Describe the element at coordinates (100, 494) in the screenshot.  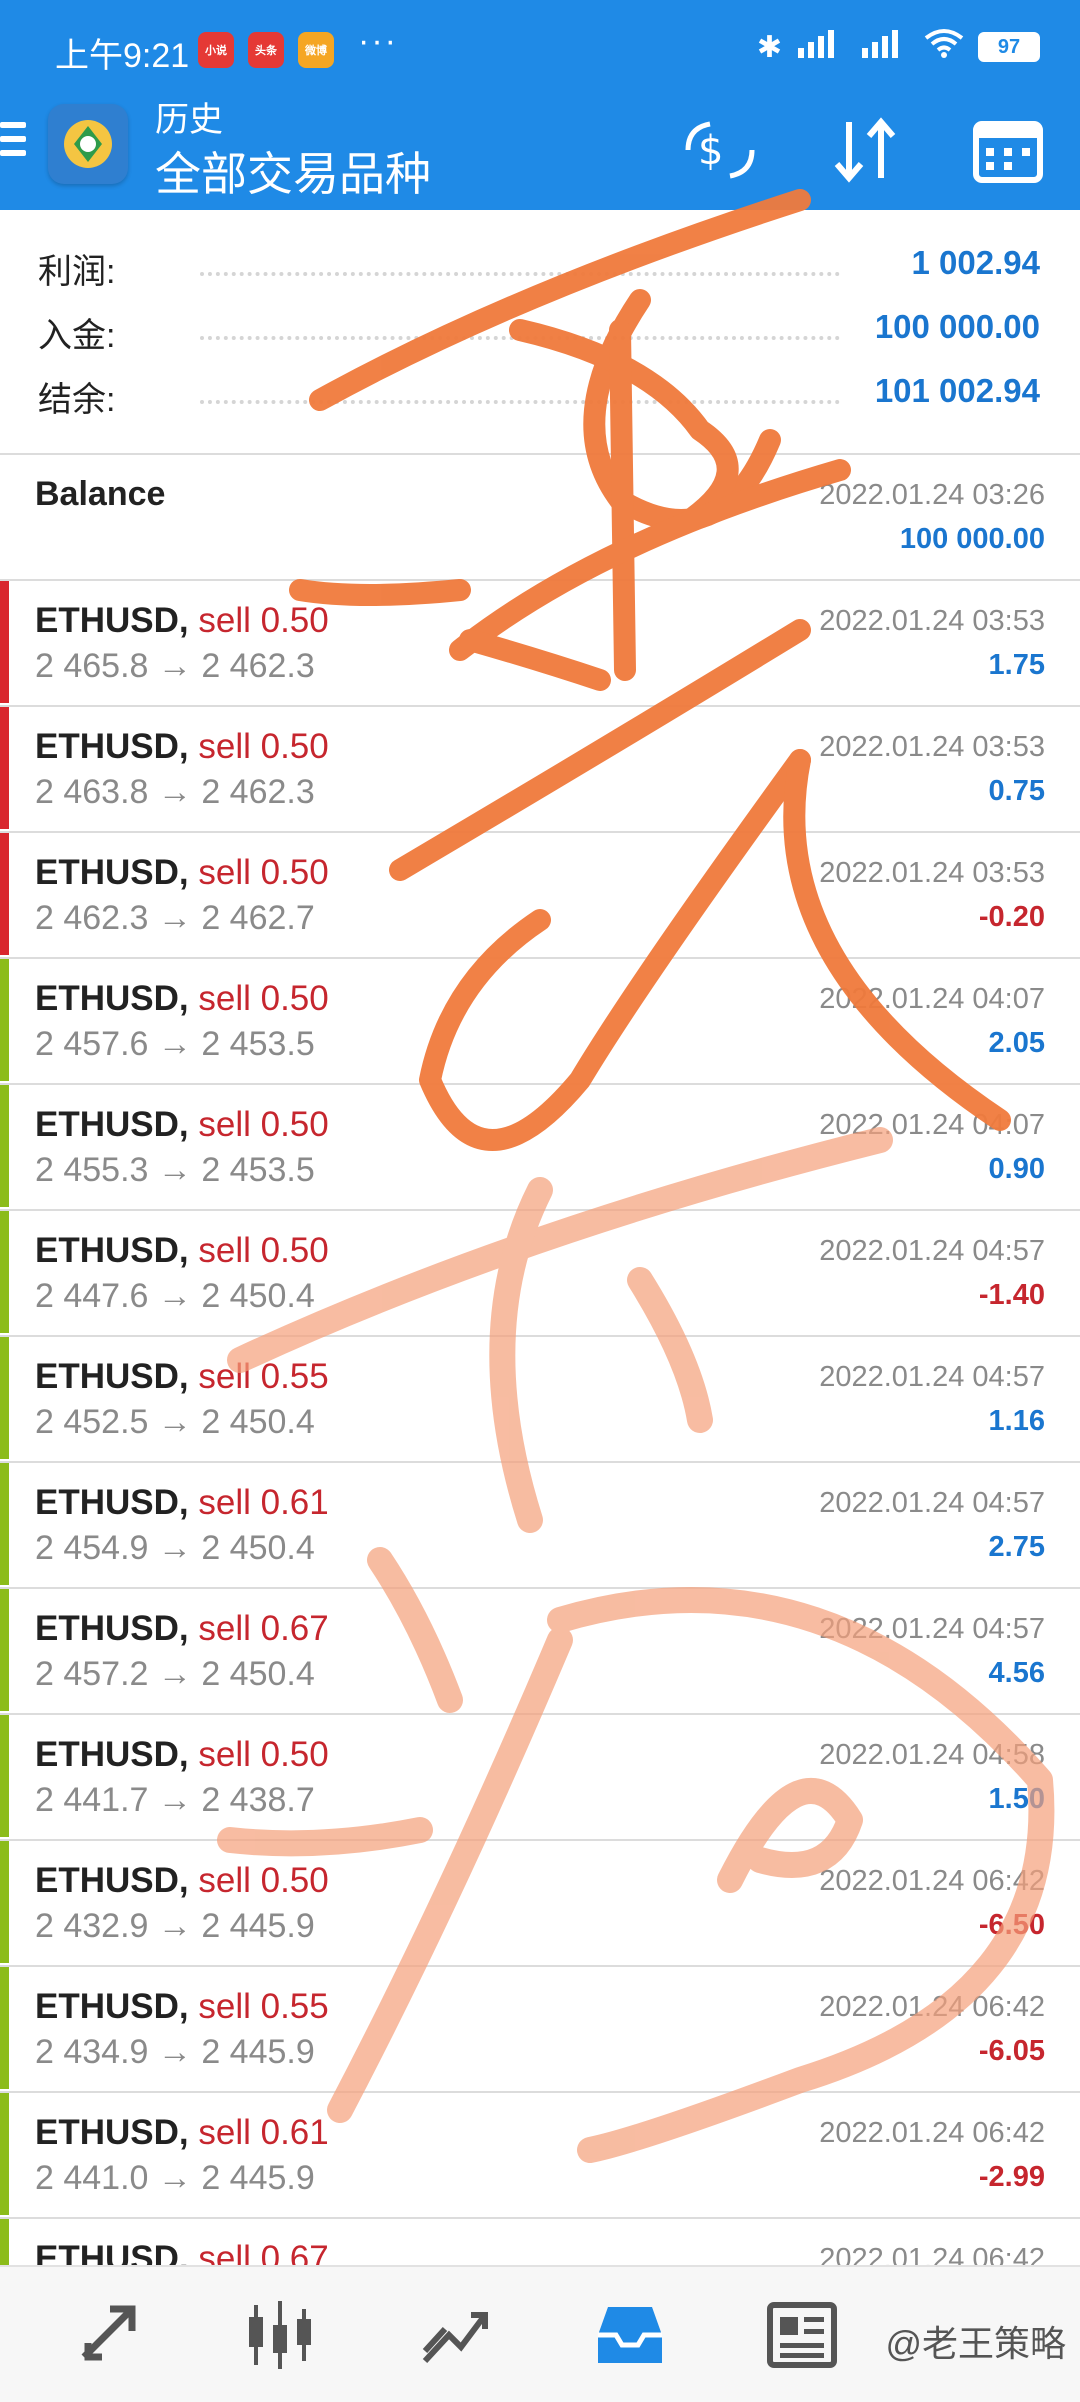
I see `balance-entry-label: Balance` at that location.